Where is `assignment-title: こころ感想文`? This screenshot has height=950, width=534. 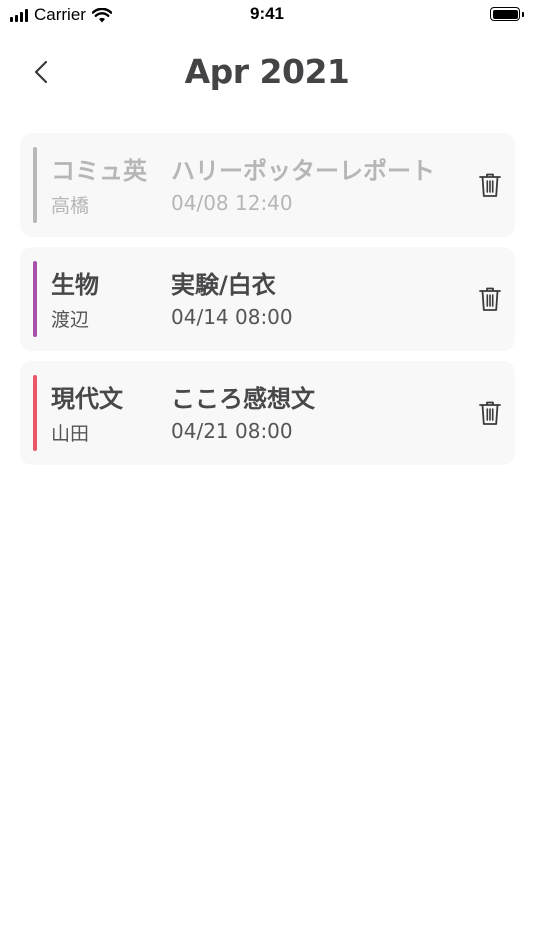
assignment-title: こころ感想文 is located at coordinates (243, 399).